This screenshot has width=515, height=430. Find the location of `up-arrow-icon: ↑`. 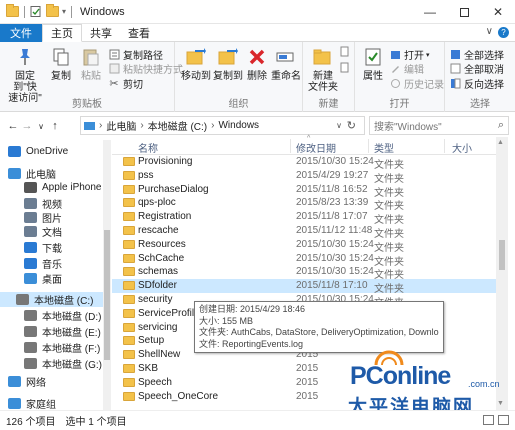

up-arrow-icon: ↑ is located at coordinates (55, 126).